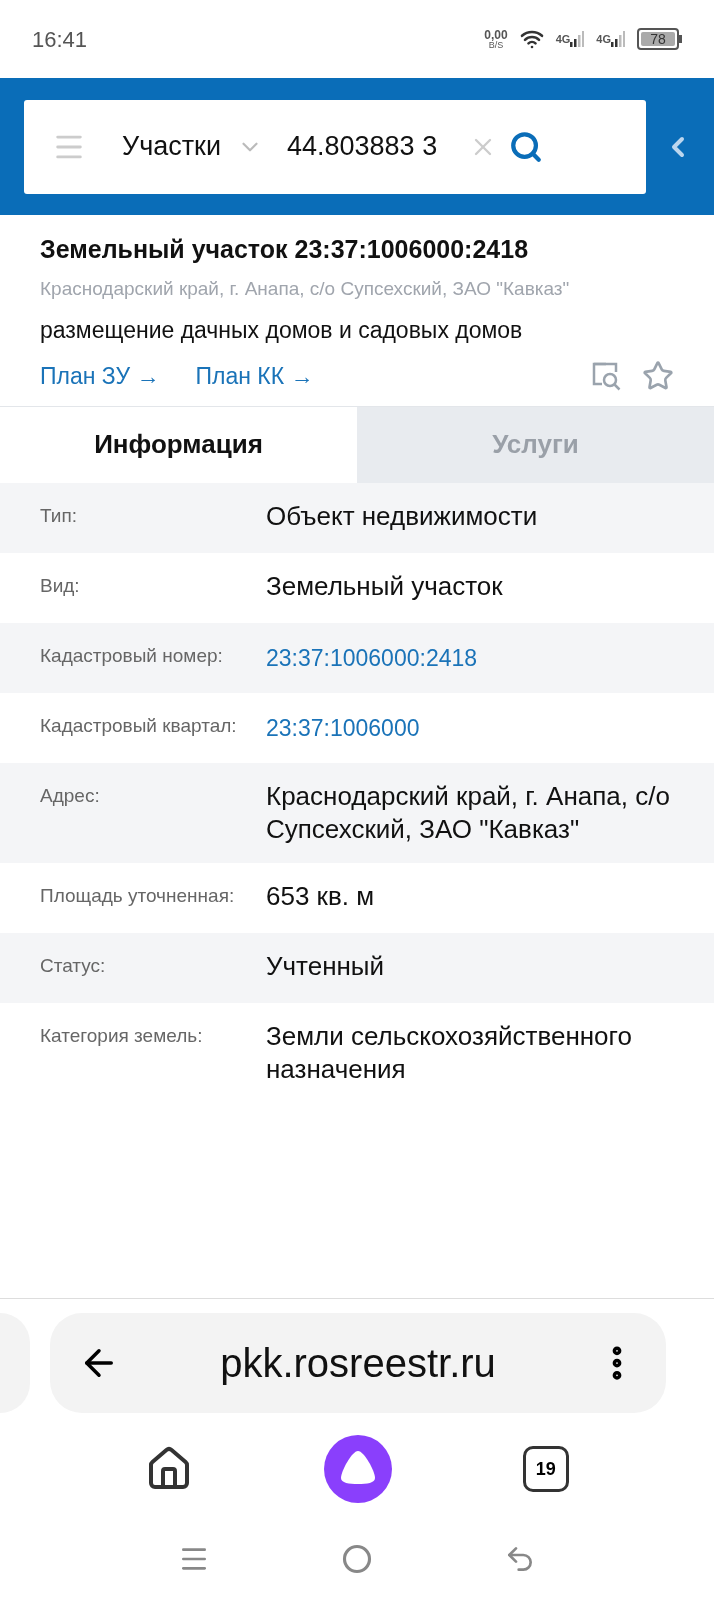  Describe the element at coordinates (449, 1052) in the screenshot. I see `field-value: Земли сельскохозяйственного назначения` at that location.